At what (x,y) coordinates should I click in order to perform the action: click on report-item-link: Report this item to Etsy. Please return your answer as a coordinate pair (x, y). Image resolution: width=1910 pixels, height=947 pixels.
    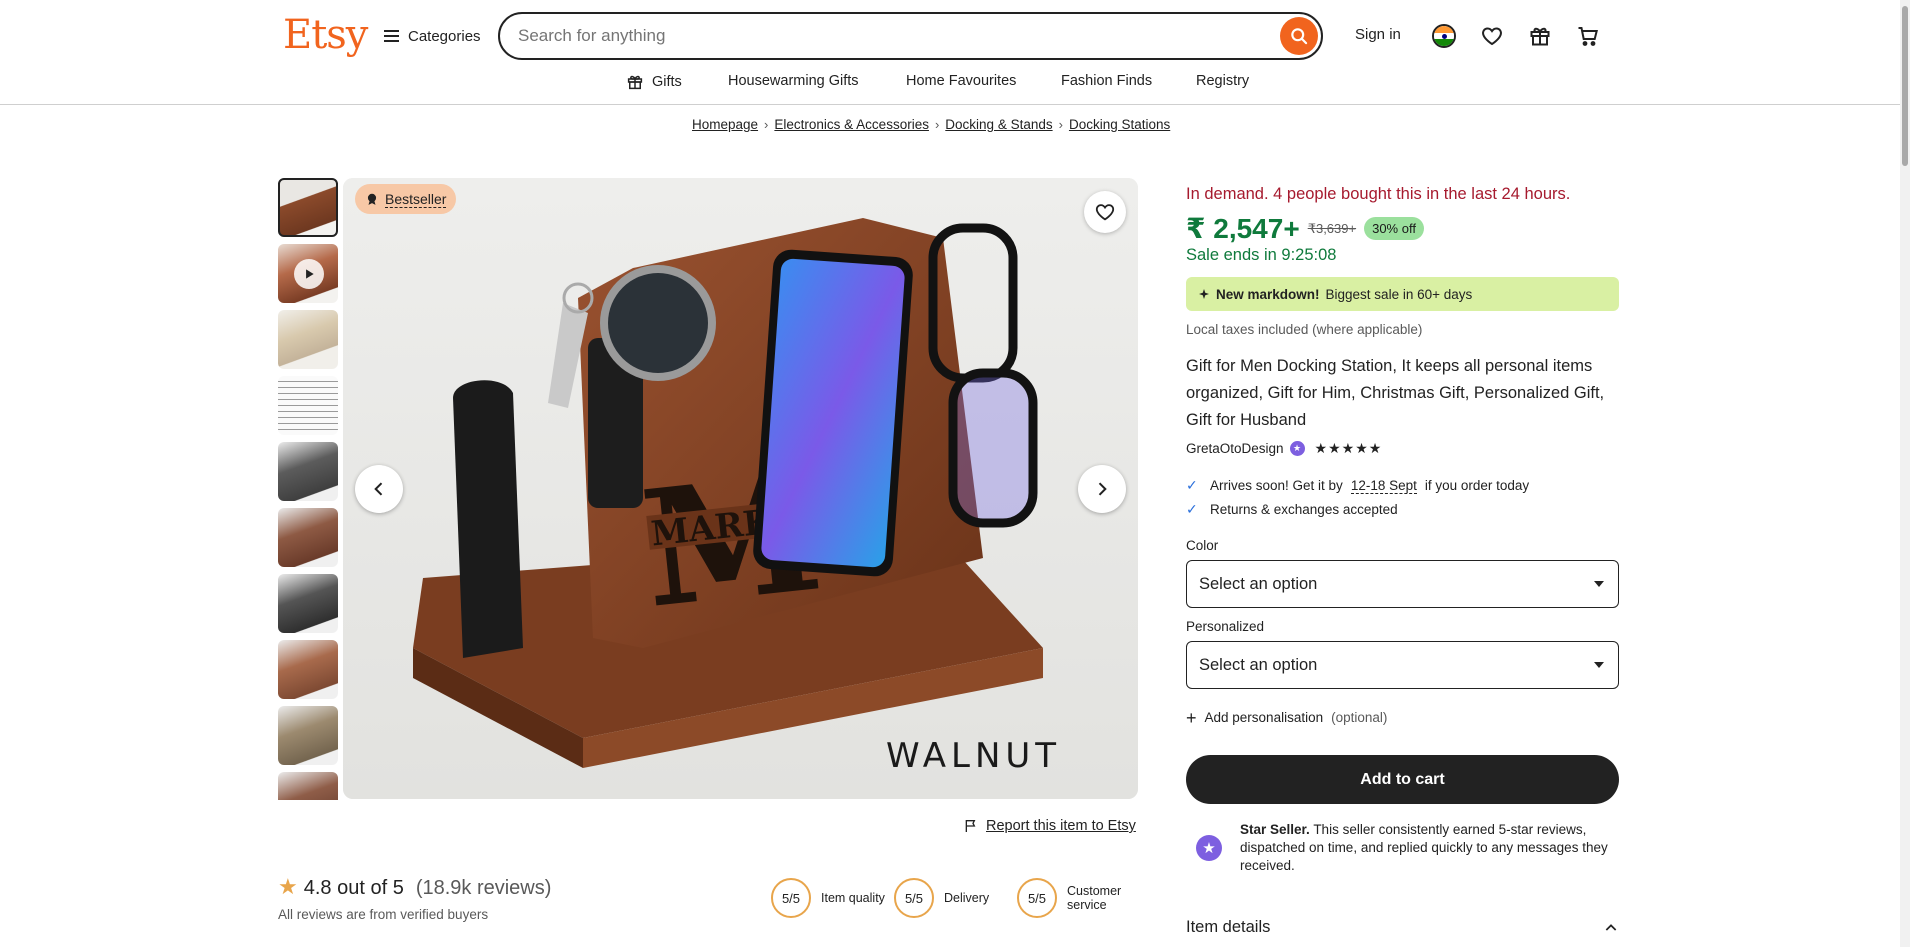
    Looking at the image, I should click on (1049, 826).